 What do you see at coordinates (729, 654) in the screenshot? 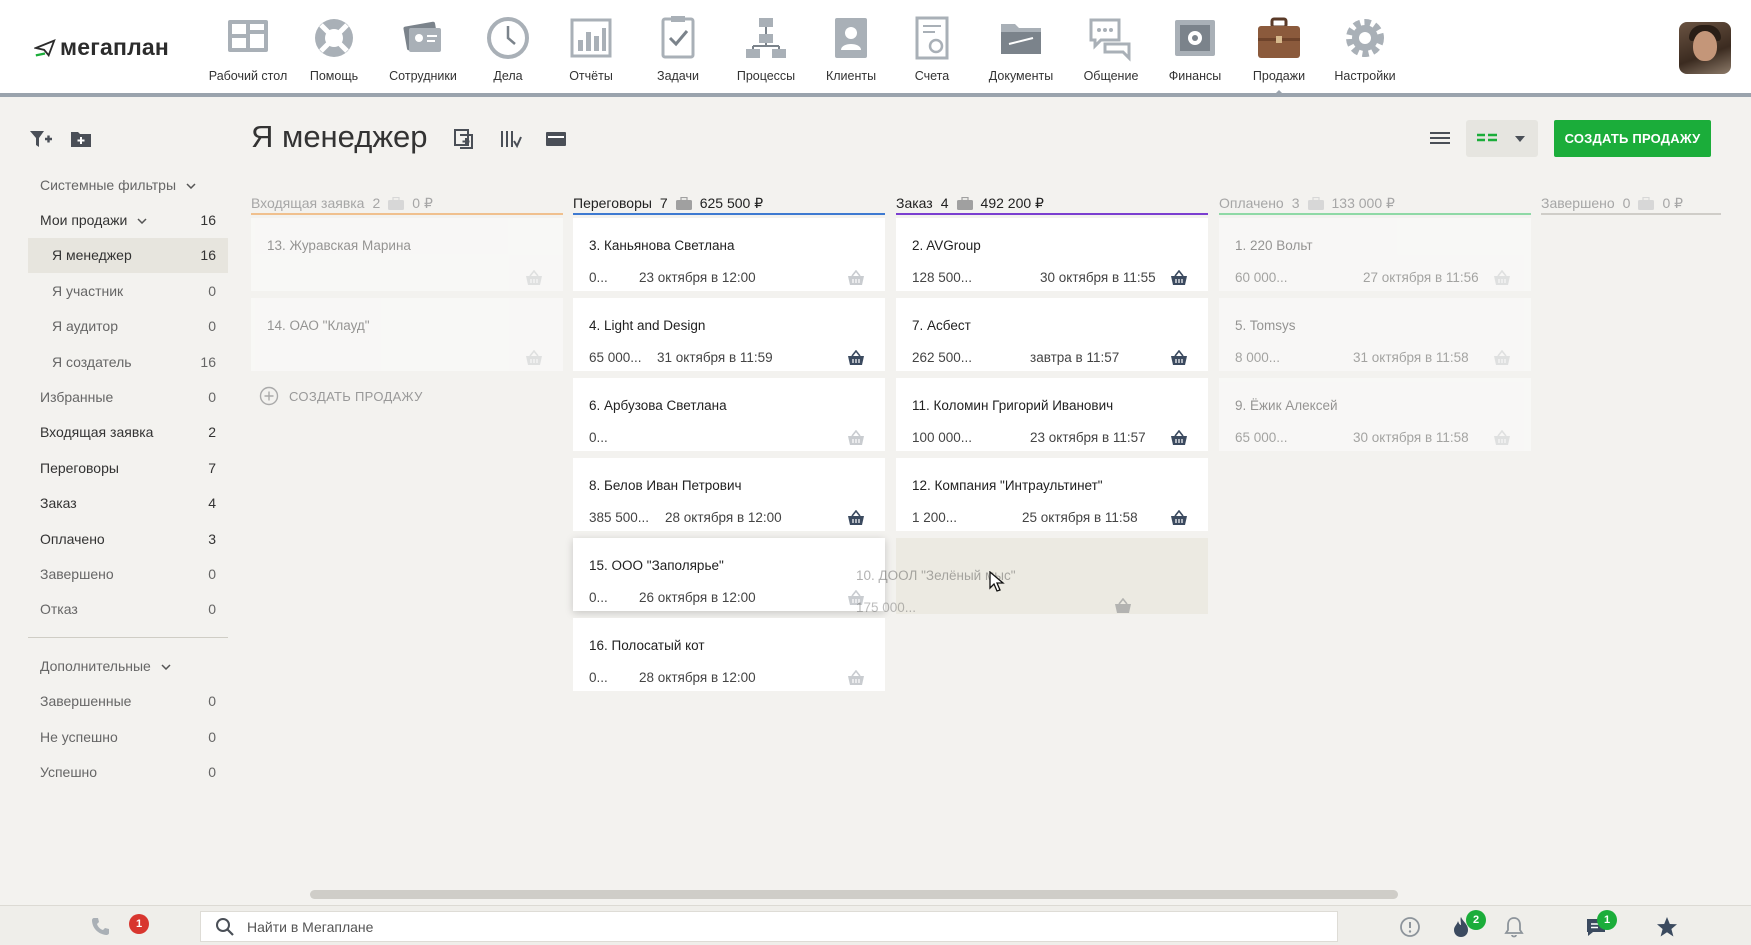
I see `deal-card: 16. Полосатый кот 0... 28 октября в 12:00` at bounding box center [729, 654].